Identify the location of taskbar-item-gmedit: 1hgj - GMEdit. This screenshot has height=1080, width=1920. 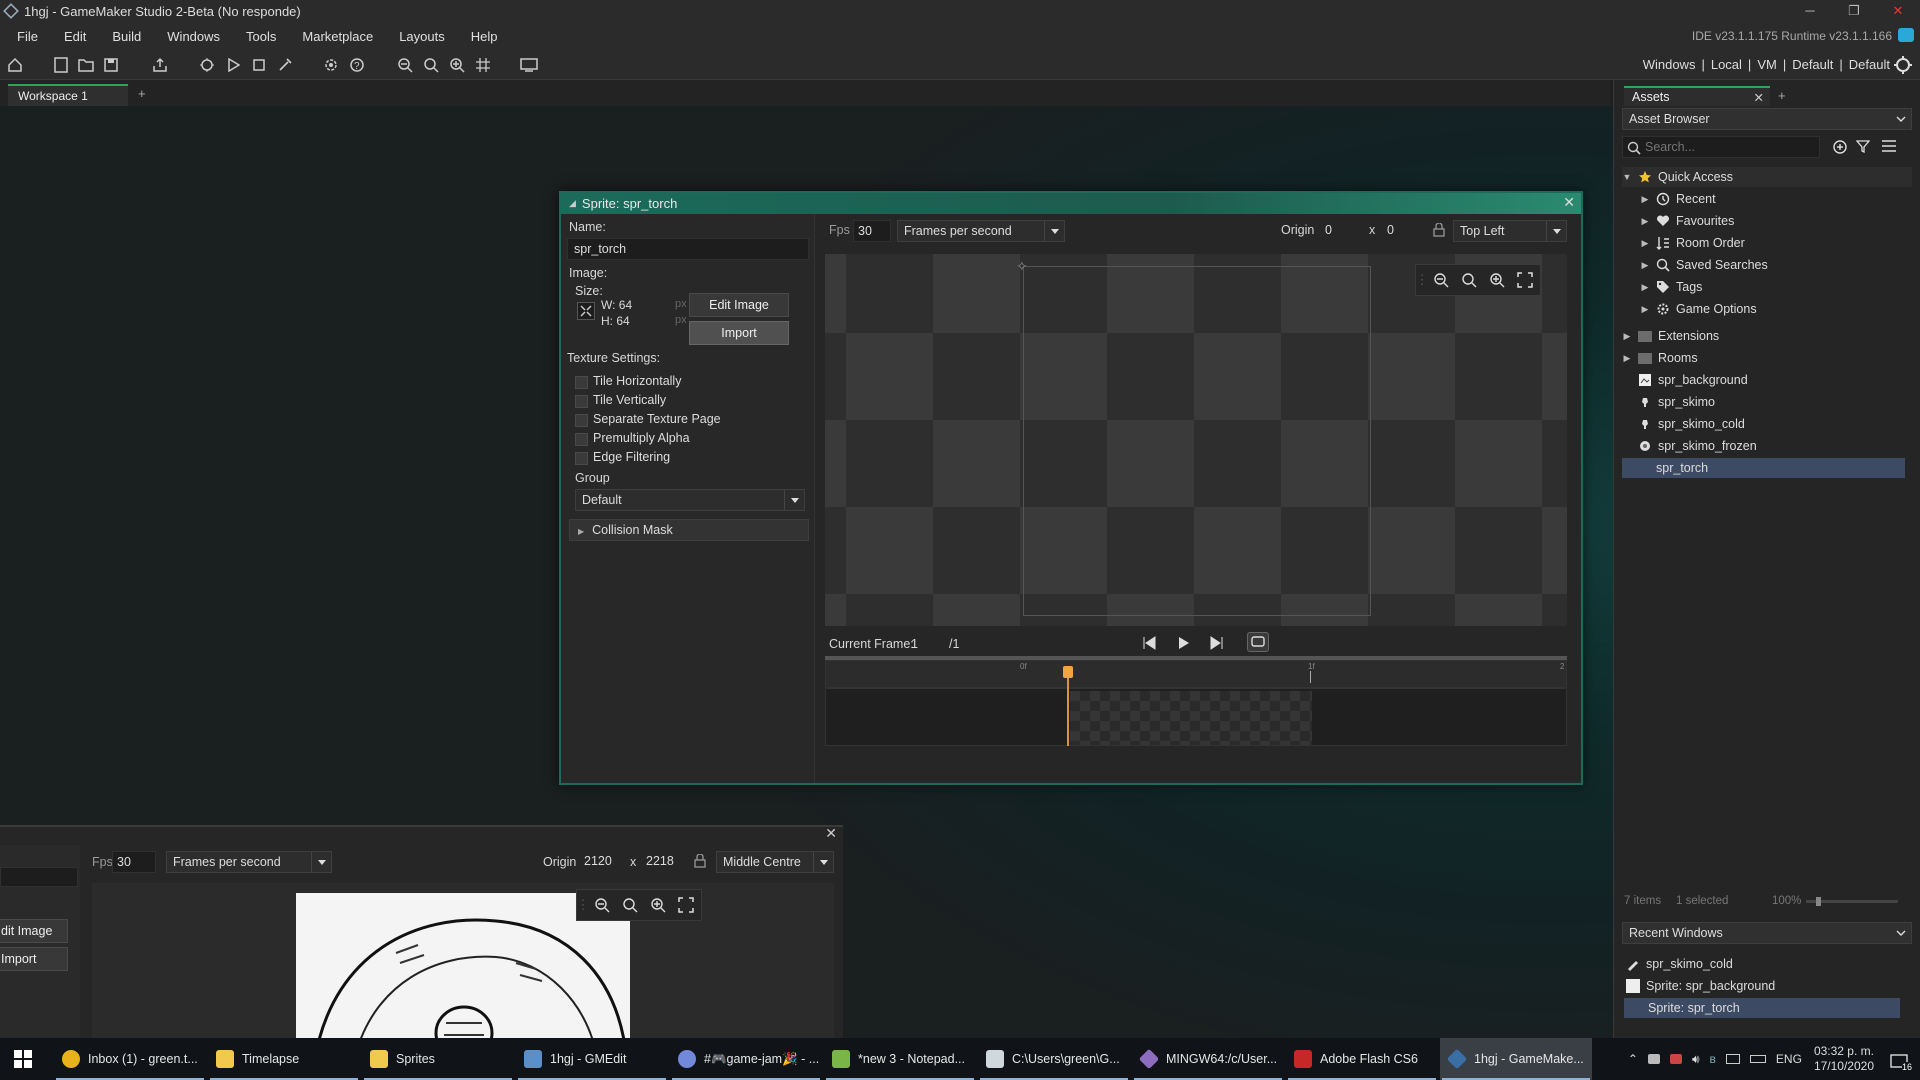
(592, 1059).